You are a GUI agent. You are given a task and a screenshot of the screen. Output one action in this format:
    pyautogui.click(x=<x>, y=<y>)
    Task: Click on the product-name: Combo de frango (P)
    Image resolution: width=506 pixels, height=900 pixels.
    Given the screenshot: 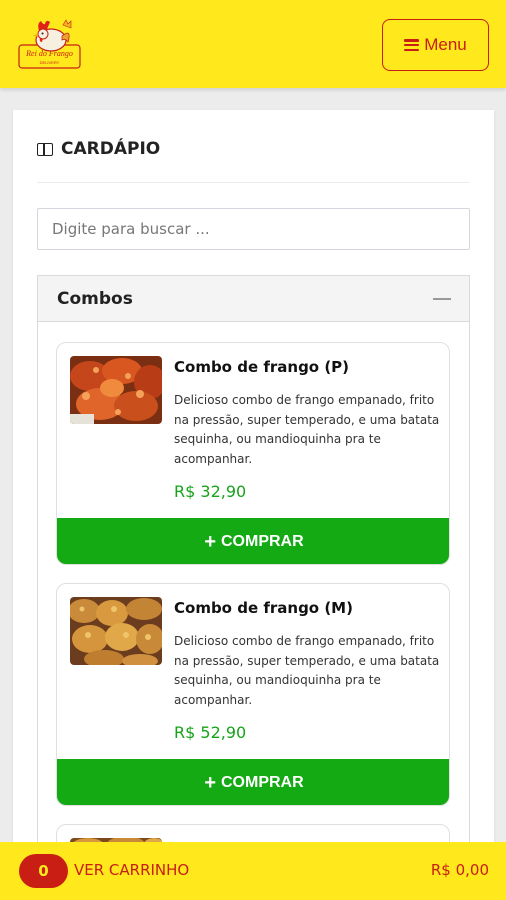 What is the action you would take?
    pyautogui.click(x=262, y=367)
    